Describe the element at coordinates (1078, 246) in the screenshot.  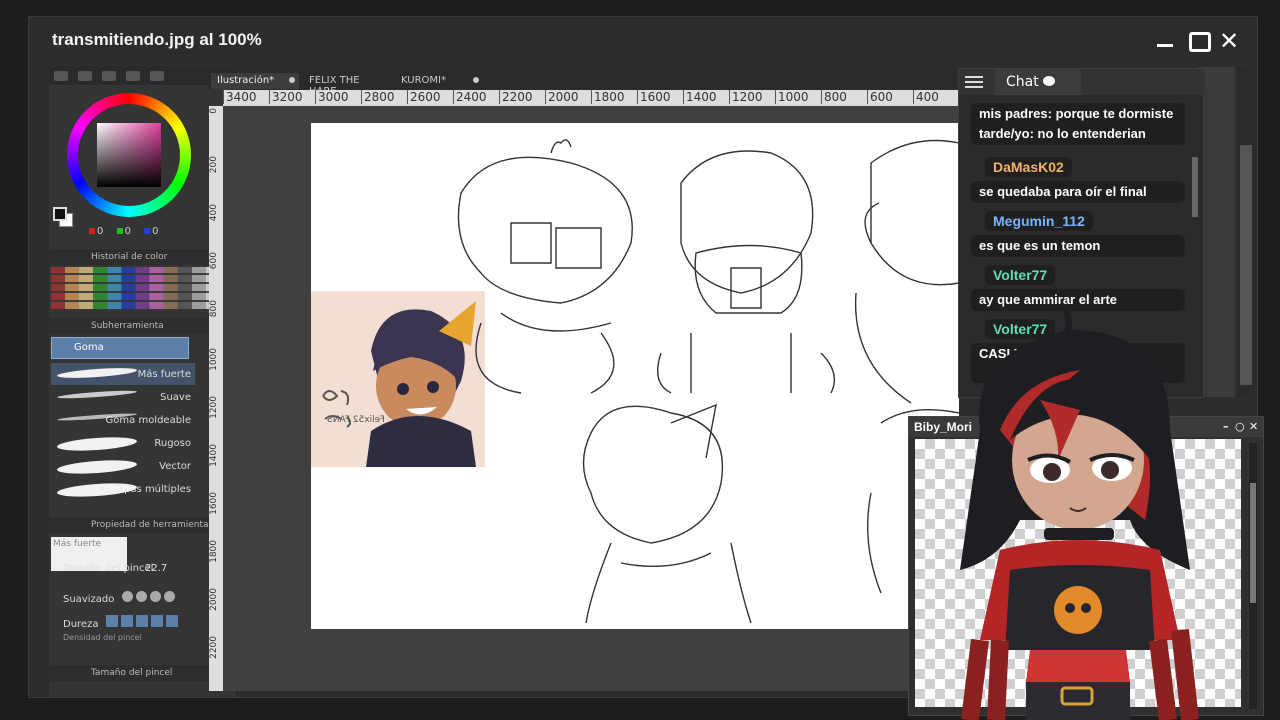
I see `chat-message: es que es un temon` at that location.